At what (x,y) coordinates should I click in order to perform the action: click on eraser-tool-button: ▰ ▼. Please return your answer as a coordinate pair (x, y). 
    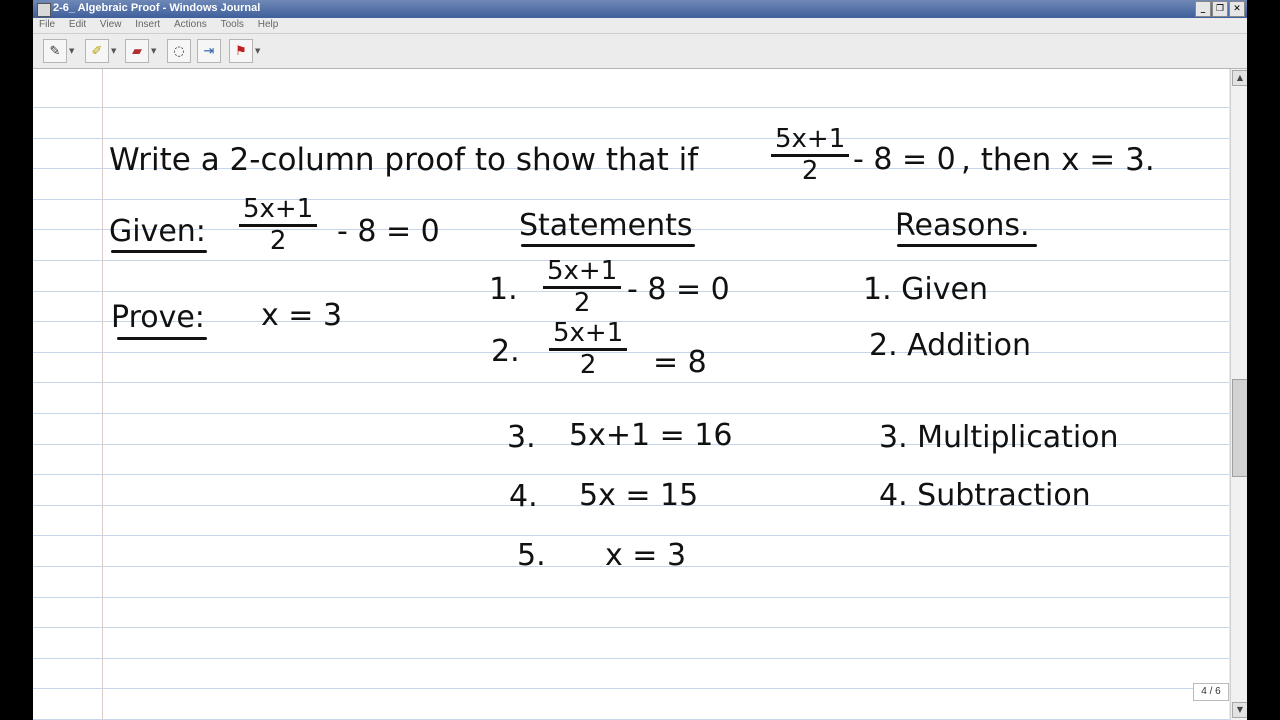
    Looking at the image, I should click on (140, 51).